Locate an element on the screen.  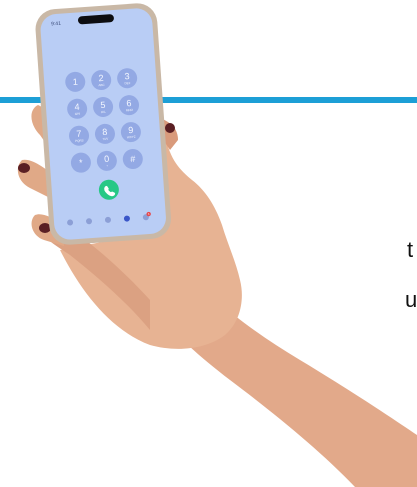
keypad-digit: 0 is located at coordinates (107, 159).